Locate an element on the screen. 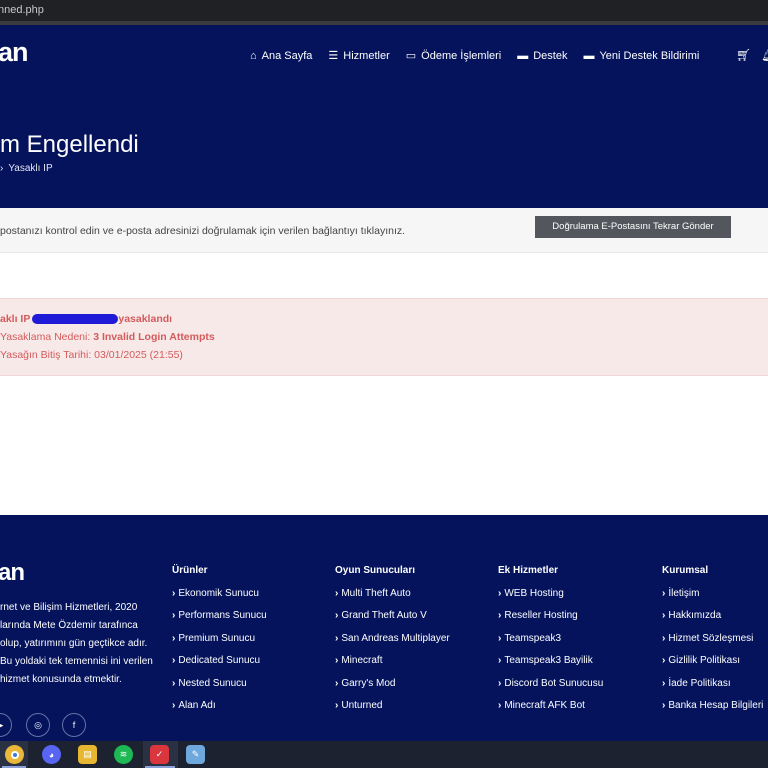  nav-item-3: ▬ Destek is located at coordinates (542, 55).